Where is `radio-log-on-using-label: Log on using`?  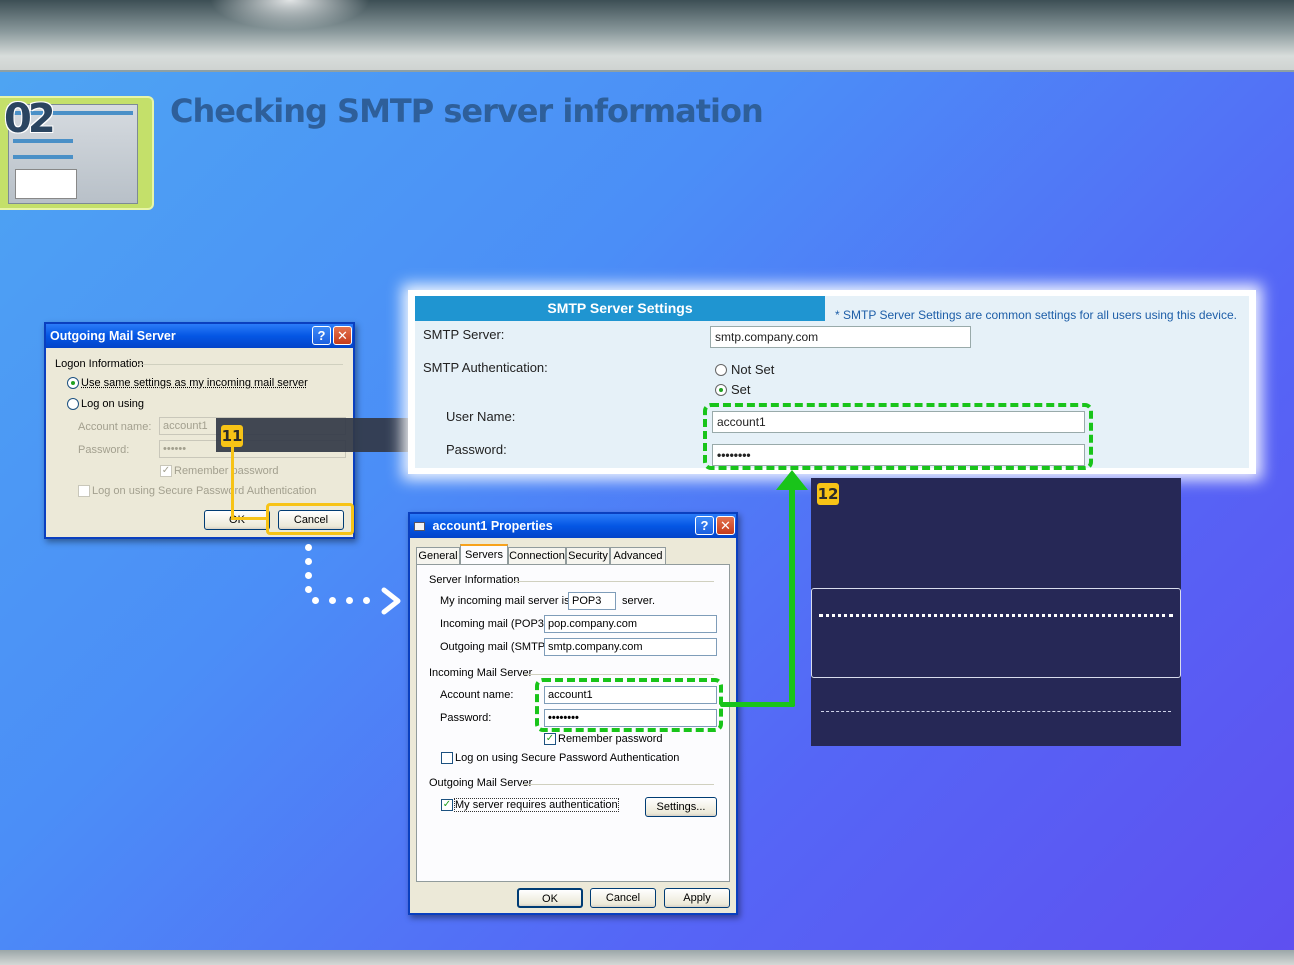
radio-log-on-using-label: Log on using is located at coordinates (112, 404).